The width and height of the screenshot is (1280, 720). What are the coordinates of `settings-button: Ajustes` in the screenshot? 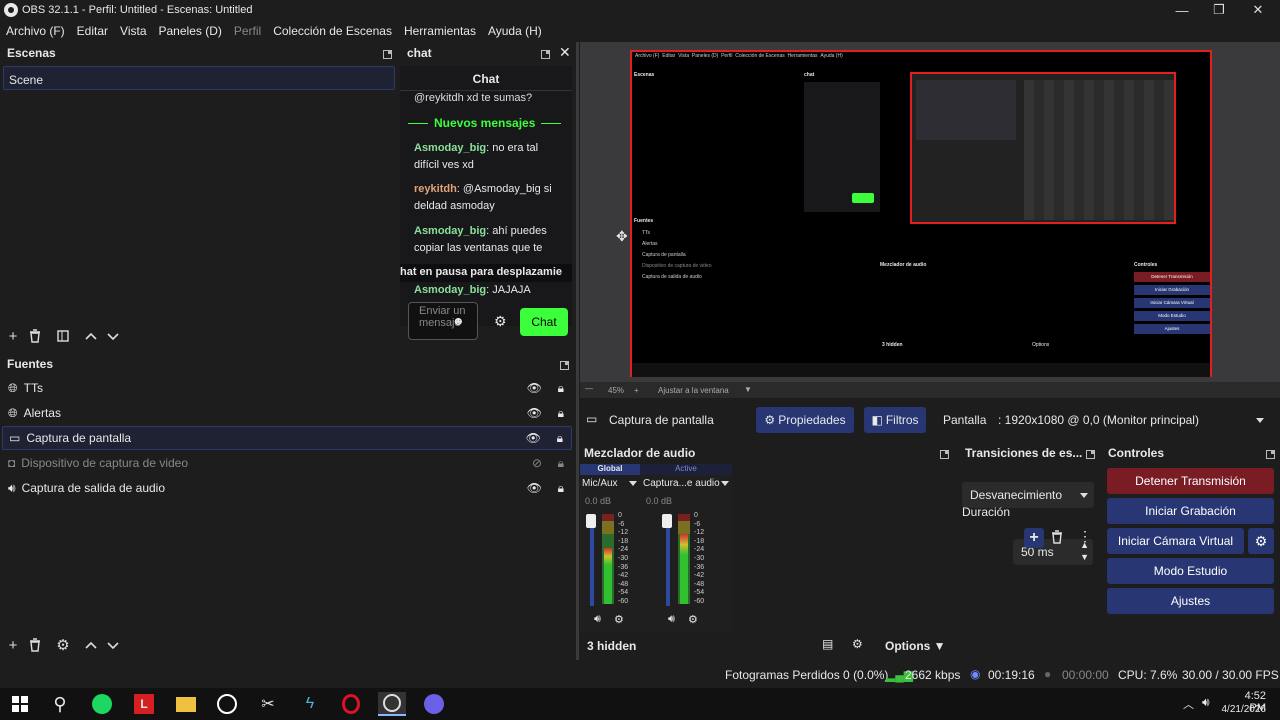 It's located at (1190, 601).